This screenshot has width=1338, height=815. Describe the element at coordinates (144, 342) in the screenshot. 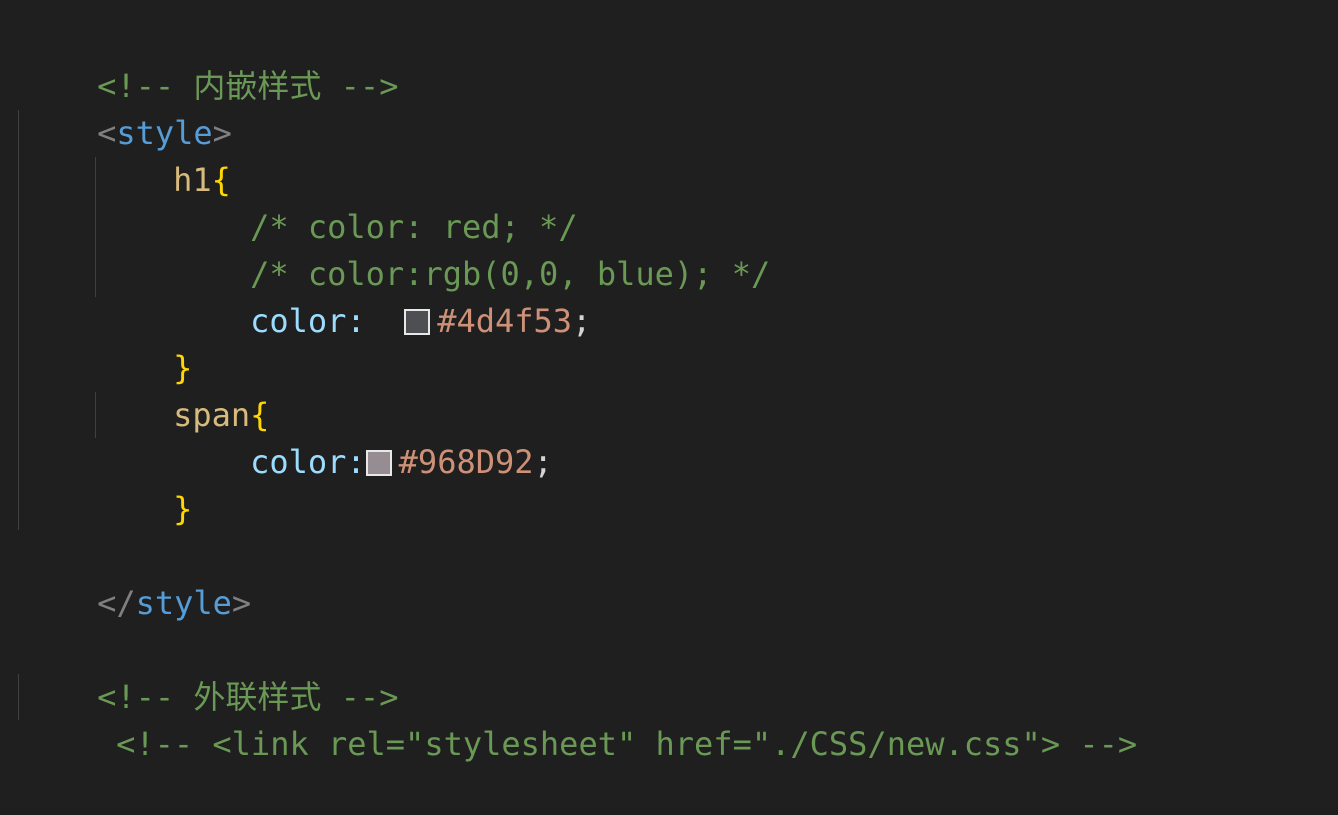

I see `code-line-7: }` at that location.